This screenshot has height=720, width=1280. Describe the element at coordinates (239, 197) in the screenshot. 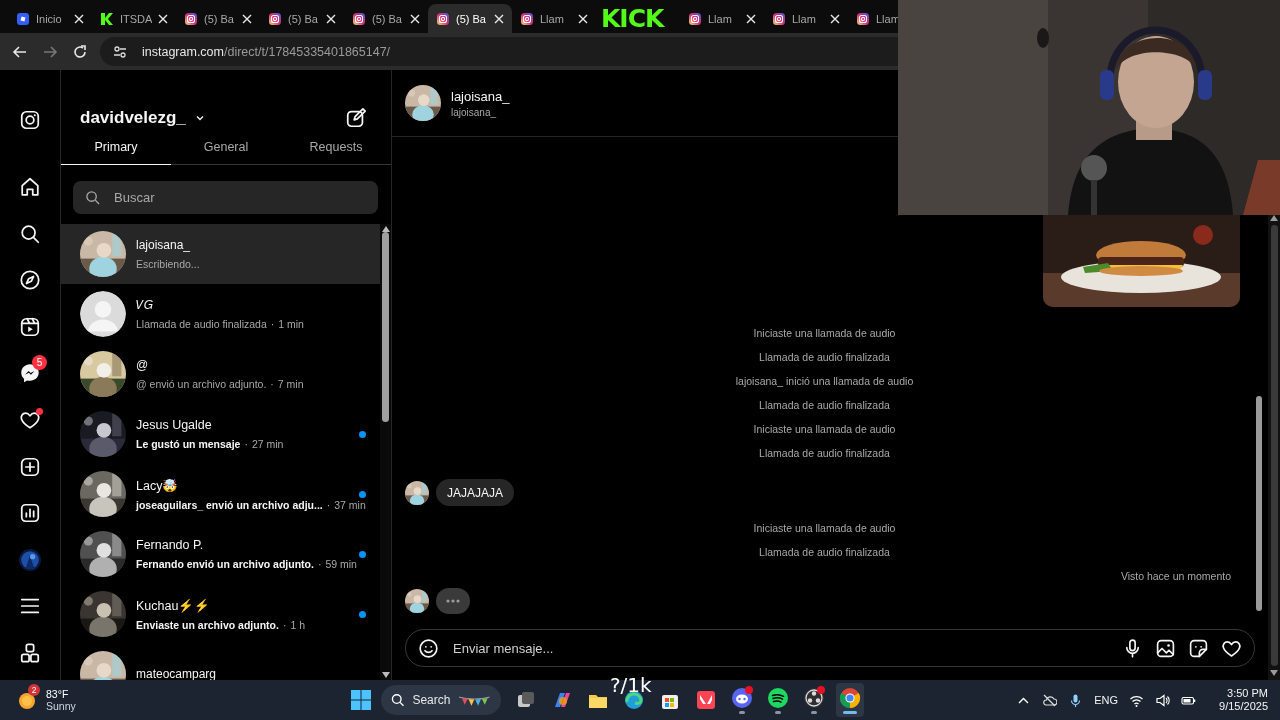

I see `search-input: Buscar` at that location.